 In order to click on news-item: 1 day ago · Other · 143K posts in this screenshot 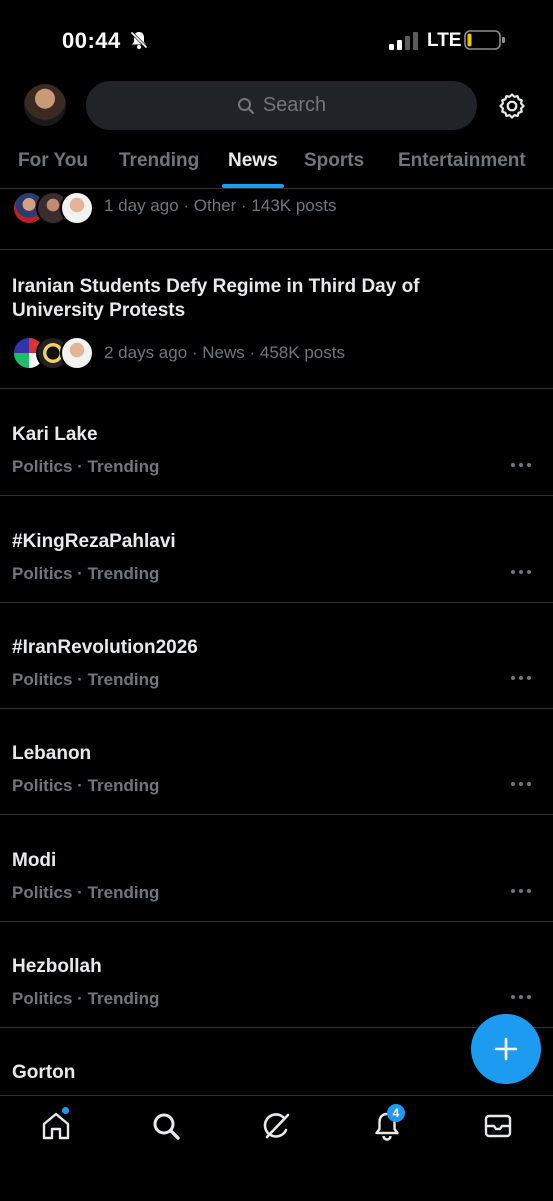, I will do `click(276, 219)`.